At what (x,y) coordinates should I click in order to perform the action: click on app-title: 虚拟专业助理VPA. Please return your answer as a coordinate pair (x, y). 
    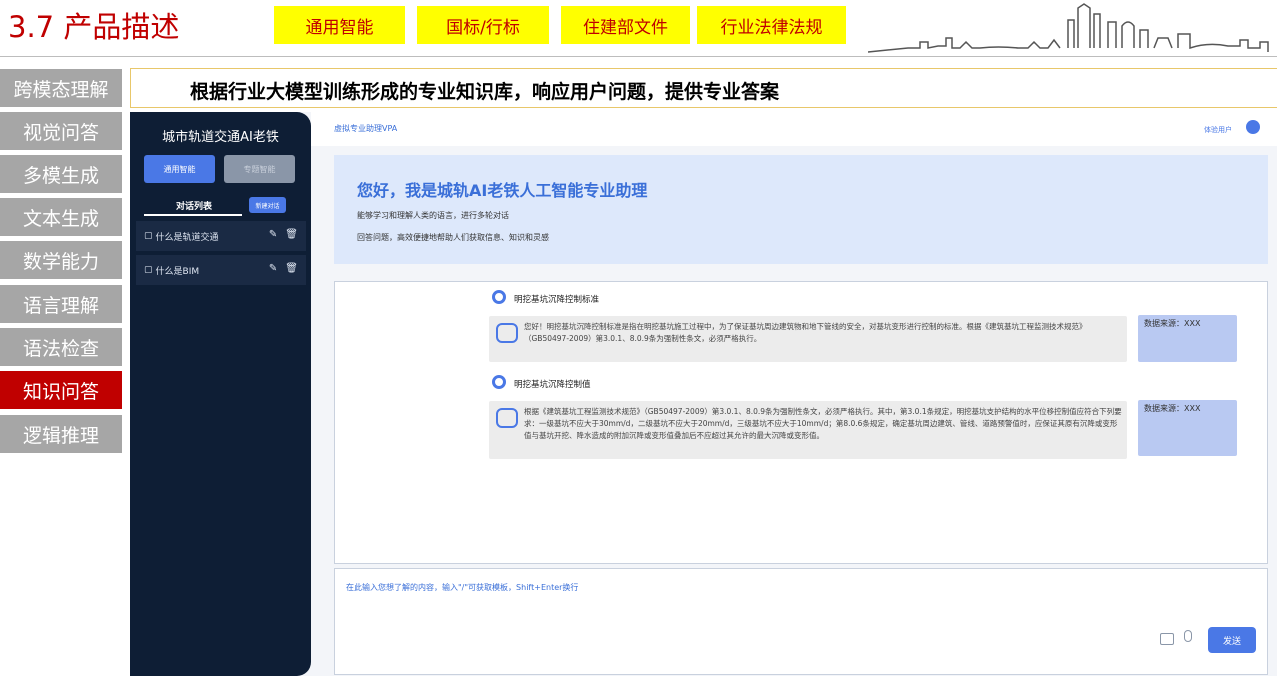
    Looking at the image, I should click on (366, 128).